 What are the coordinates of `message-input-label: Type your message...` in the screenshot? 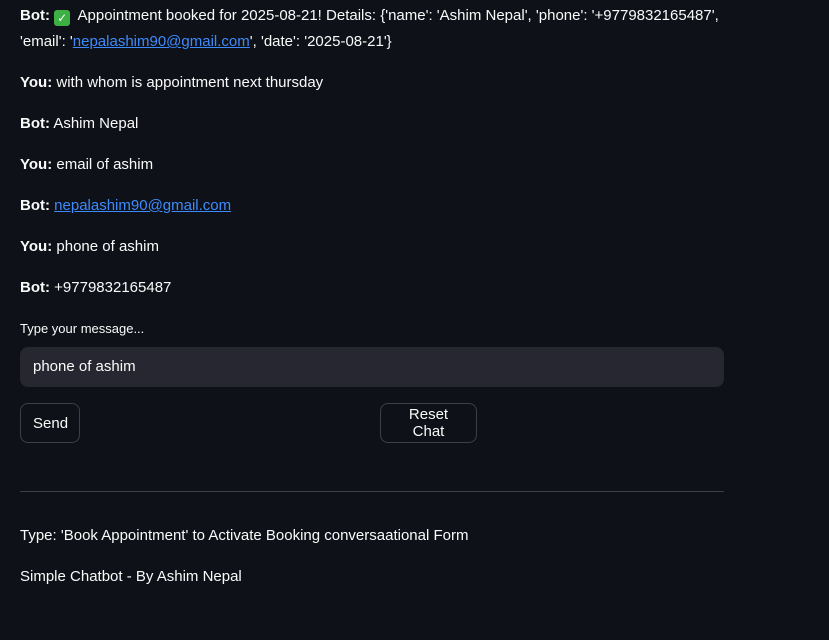 It's located at (82, 328).